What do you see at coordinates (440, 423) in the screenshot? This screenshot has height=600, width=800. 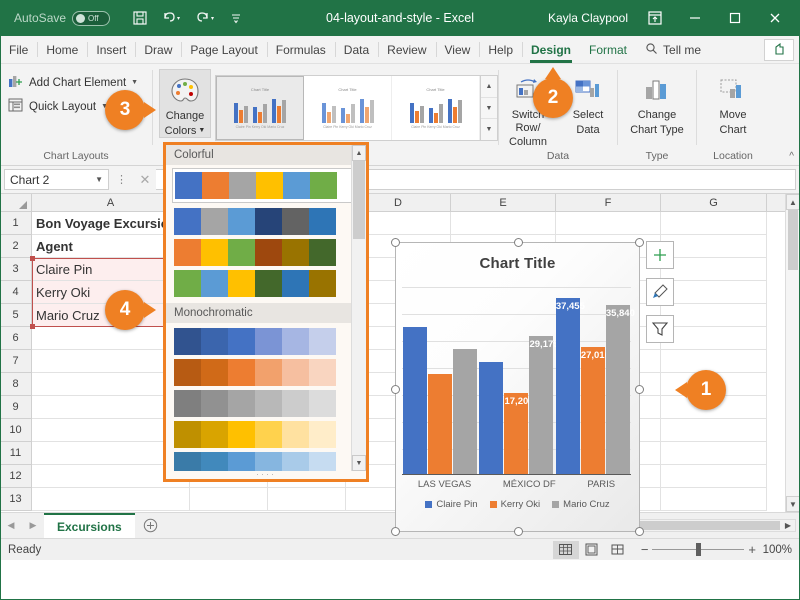 I see `bar-kerry-oki` at bounding box center [440, 423].